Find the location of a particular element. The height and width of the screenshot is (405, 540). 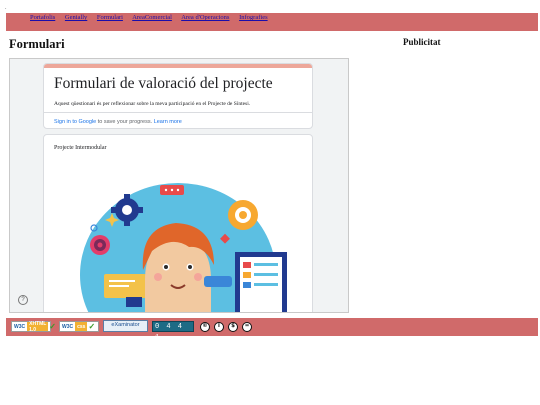

nav-link-area-operacions: Area d'Operacions is located at coordinates (205, 17).